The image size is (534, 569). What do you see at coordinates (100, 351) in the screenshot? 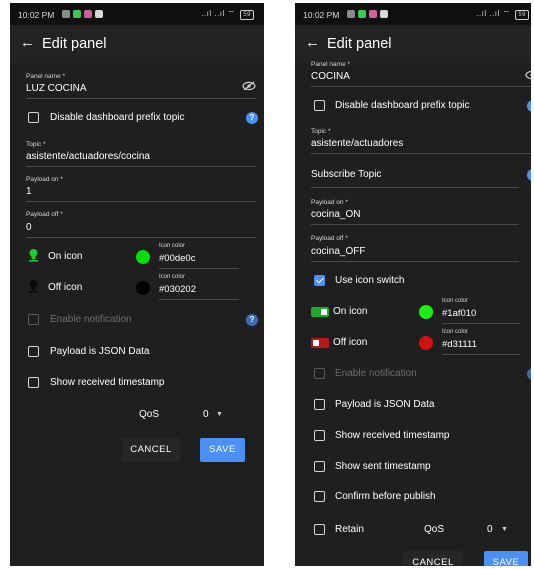
I see `payload-json-label: Payload is JSON Data` at bounding box center [100, 351].